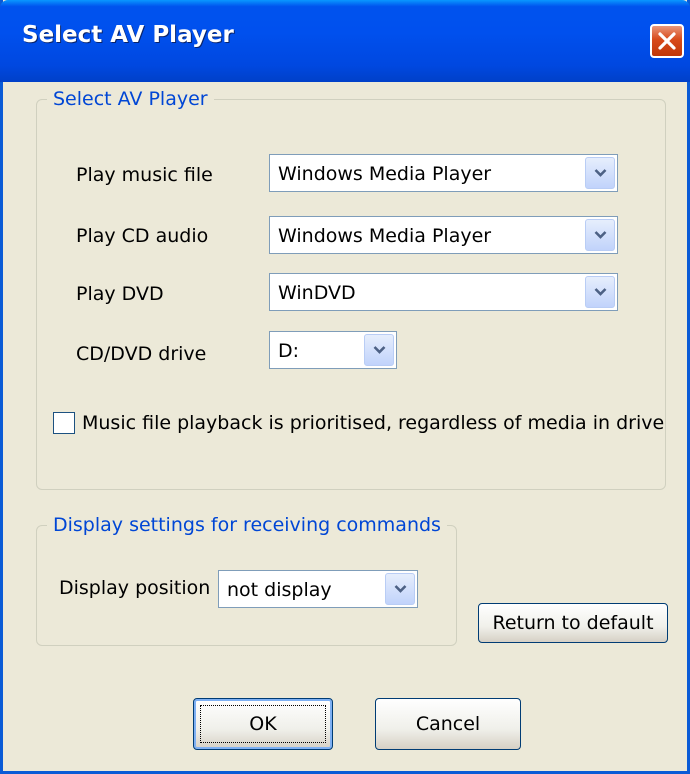  I want to click on play-music-dropdown-button, so click(600, 173).